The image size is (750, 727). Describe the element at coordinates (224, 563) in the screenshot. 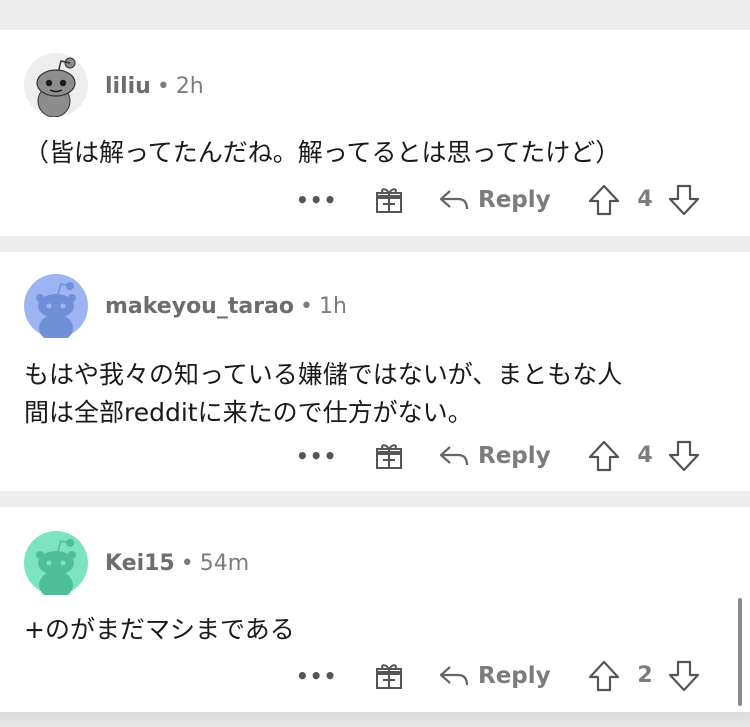

I see `timestamp: 54m` at that location.